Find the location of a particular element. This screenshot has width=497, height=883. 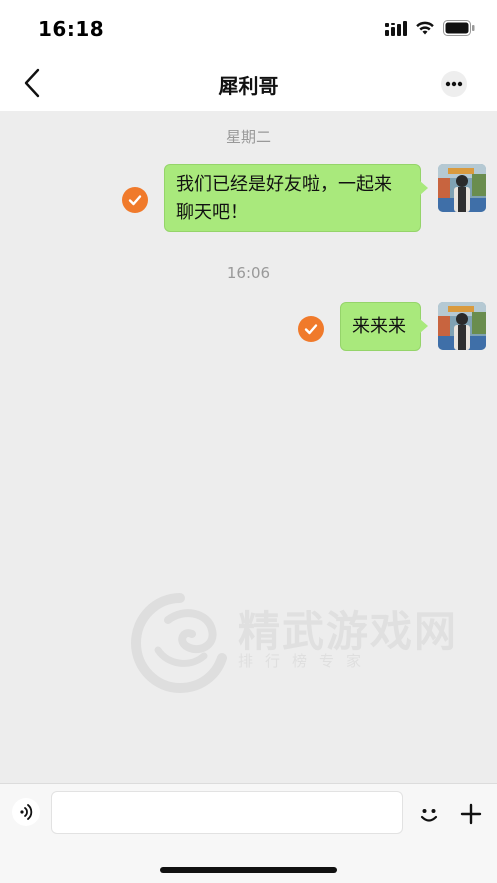

status-bar: 16:18 is located at coordinates (248, 28).